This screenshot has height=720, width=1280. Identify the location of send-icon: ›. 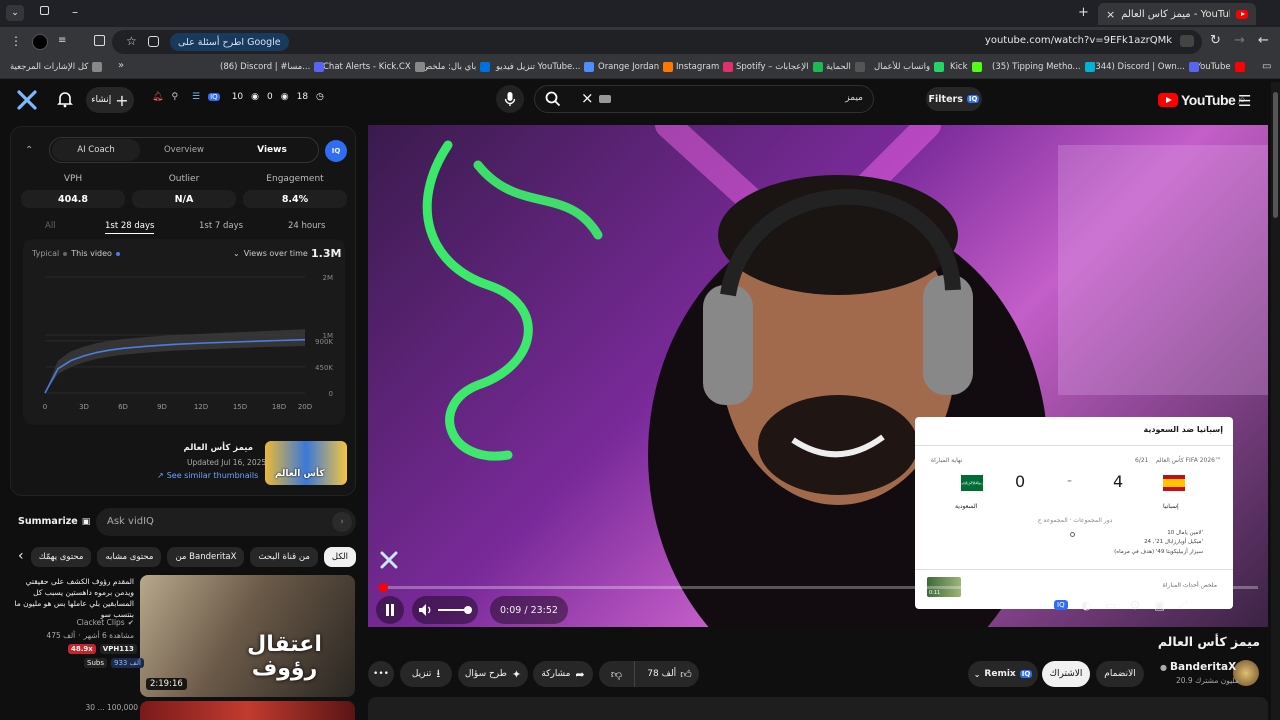
(342, 522).